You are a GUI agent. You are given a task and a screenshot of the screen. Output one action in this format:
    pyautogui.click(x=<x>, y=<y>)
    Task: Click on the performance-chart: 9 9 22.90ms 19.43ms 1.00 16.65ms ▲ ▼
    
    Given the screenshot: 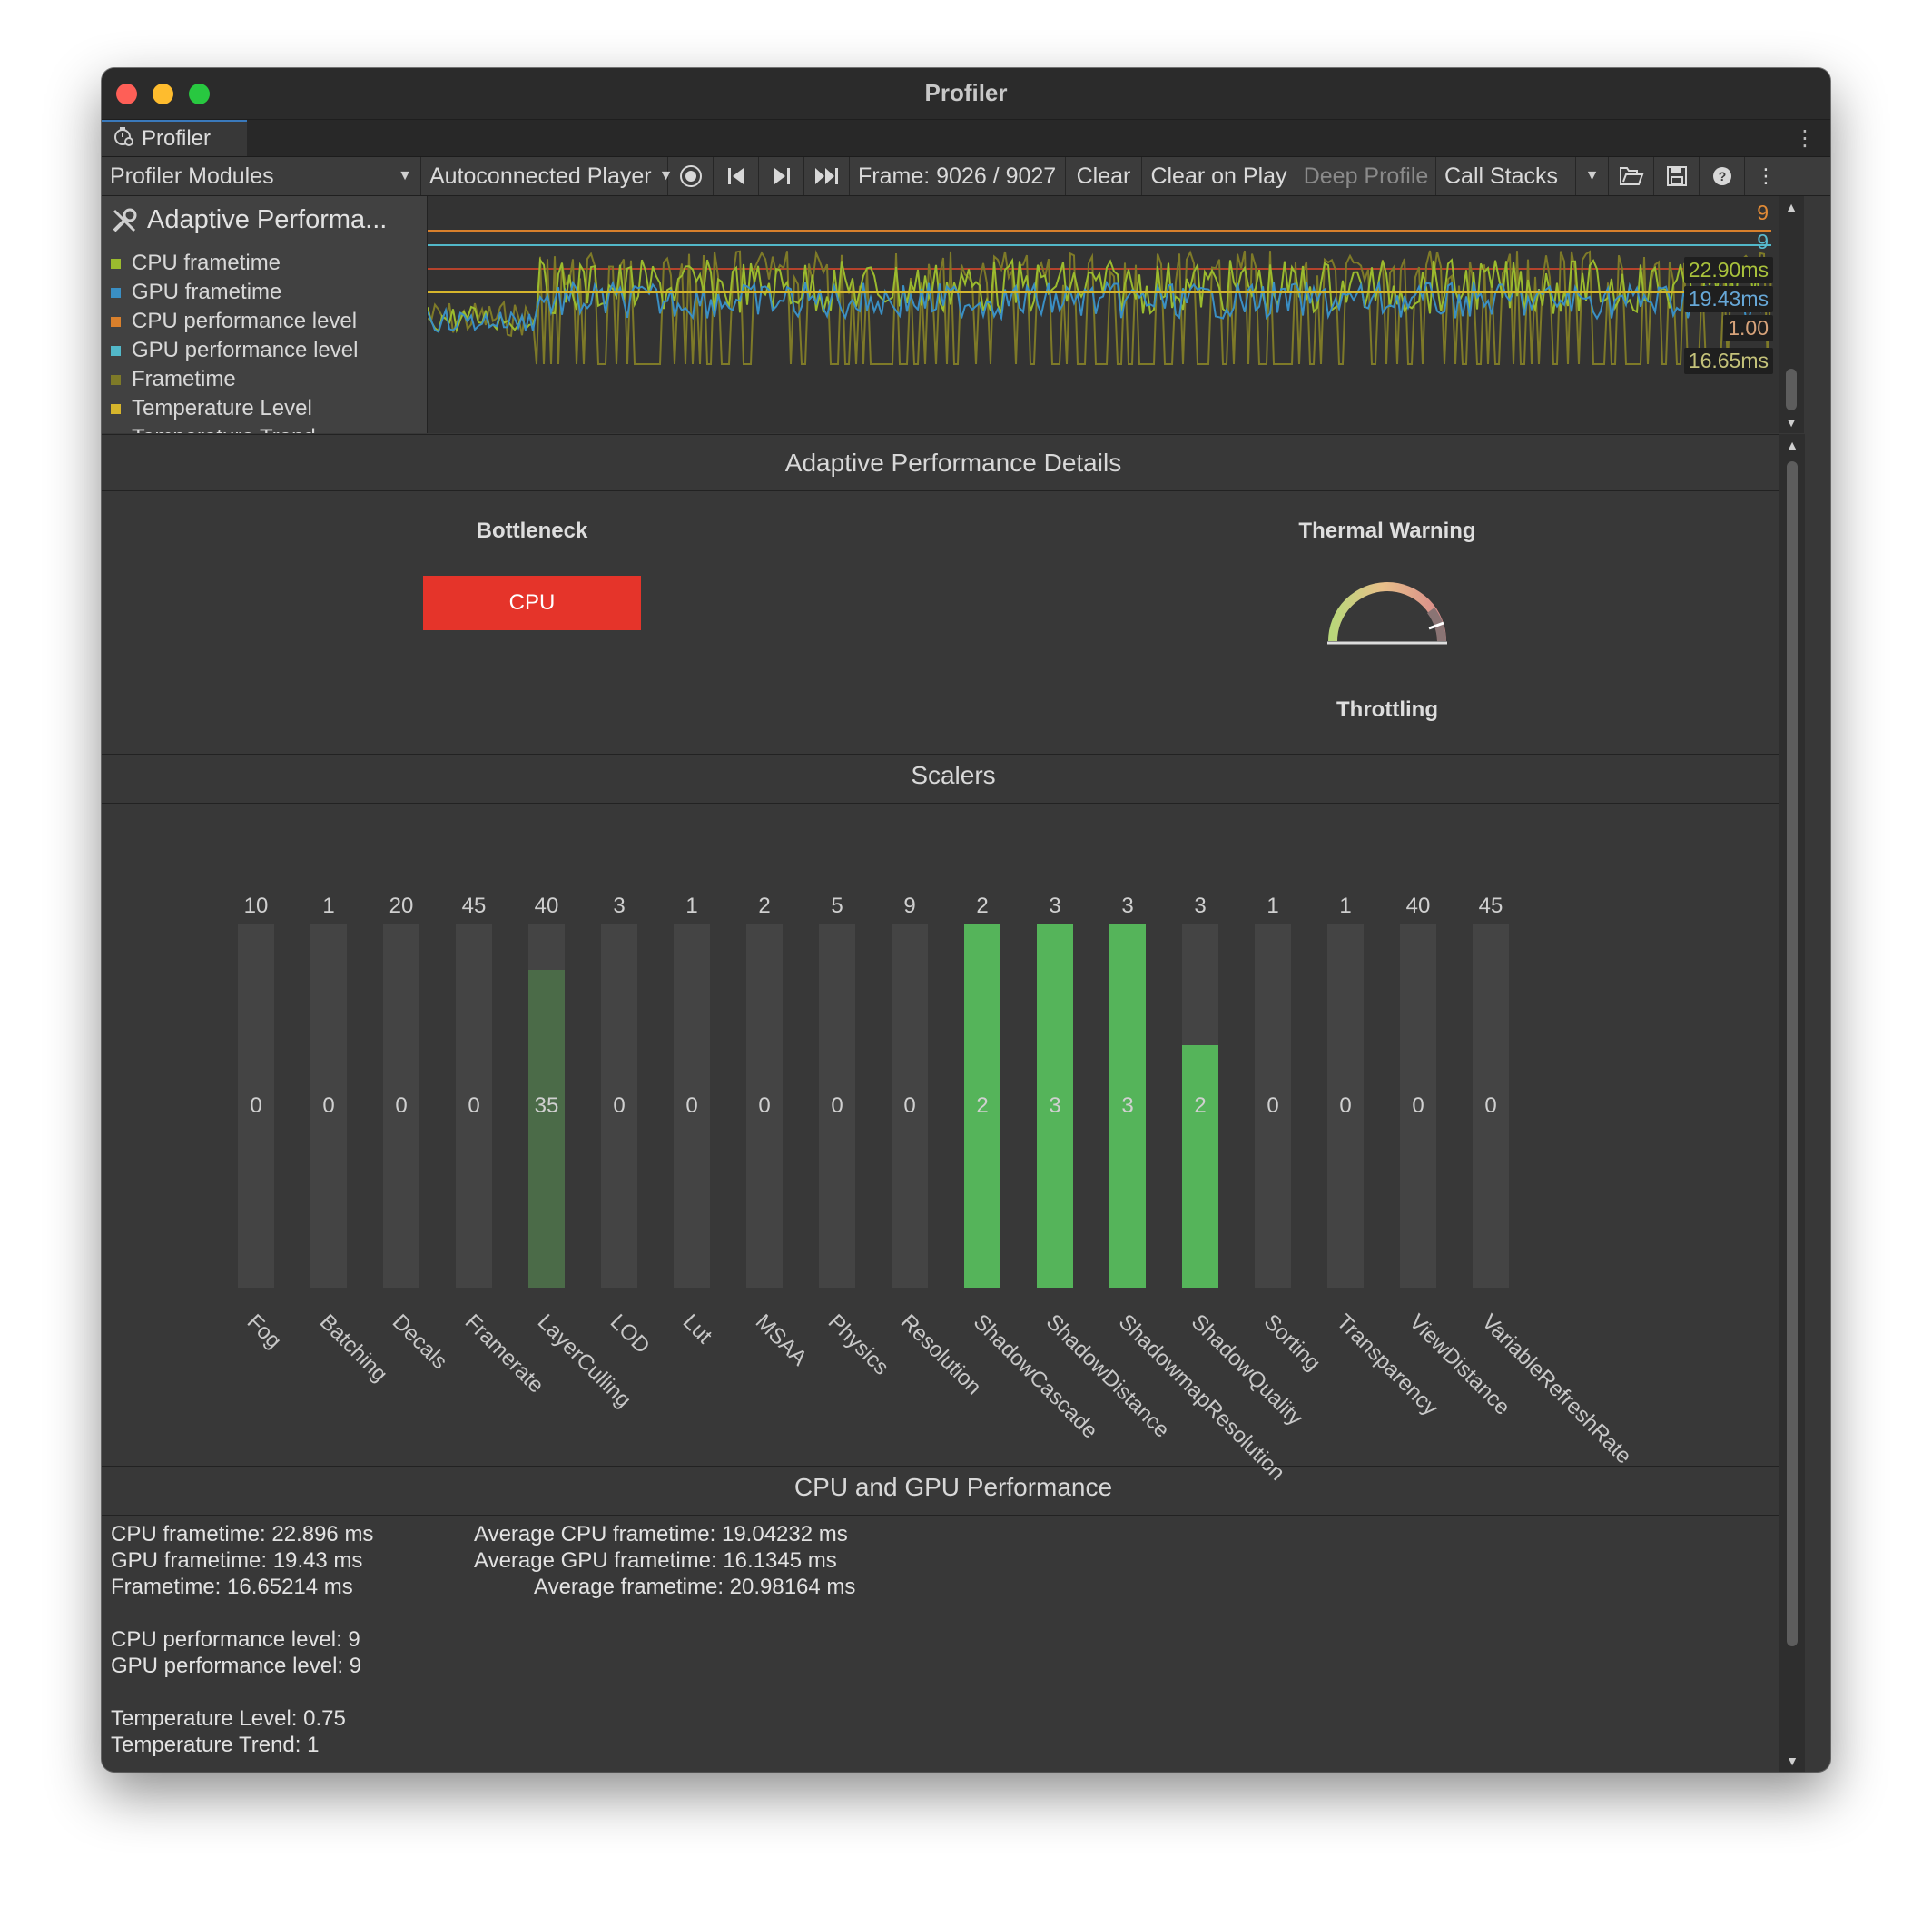 What is the action you would take?
    pyautogui.click(x=1116, y=314)
    